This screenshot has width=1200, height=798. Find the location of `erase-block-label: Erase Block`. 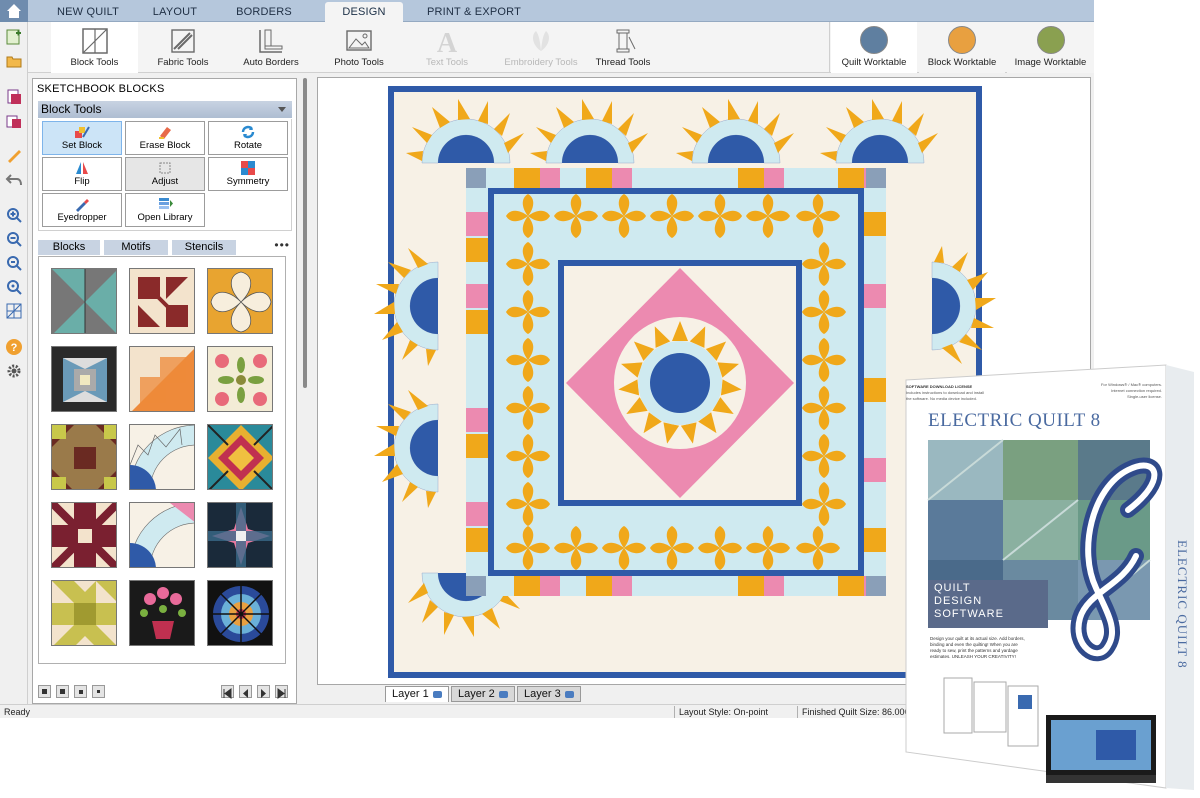

erase-block-label: Erase Block is located at coordinates (165, 145).